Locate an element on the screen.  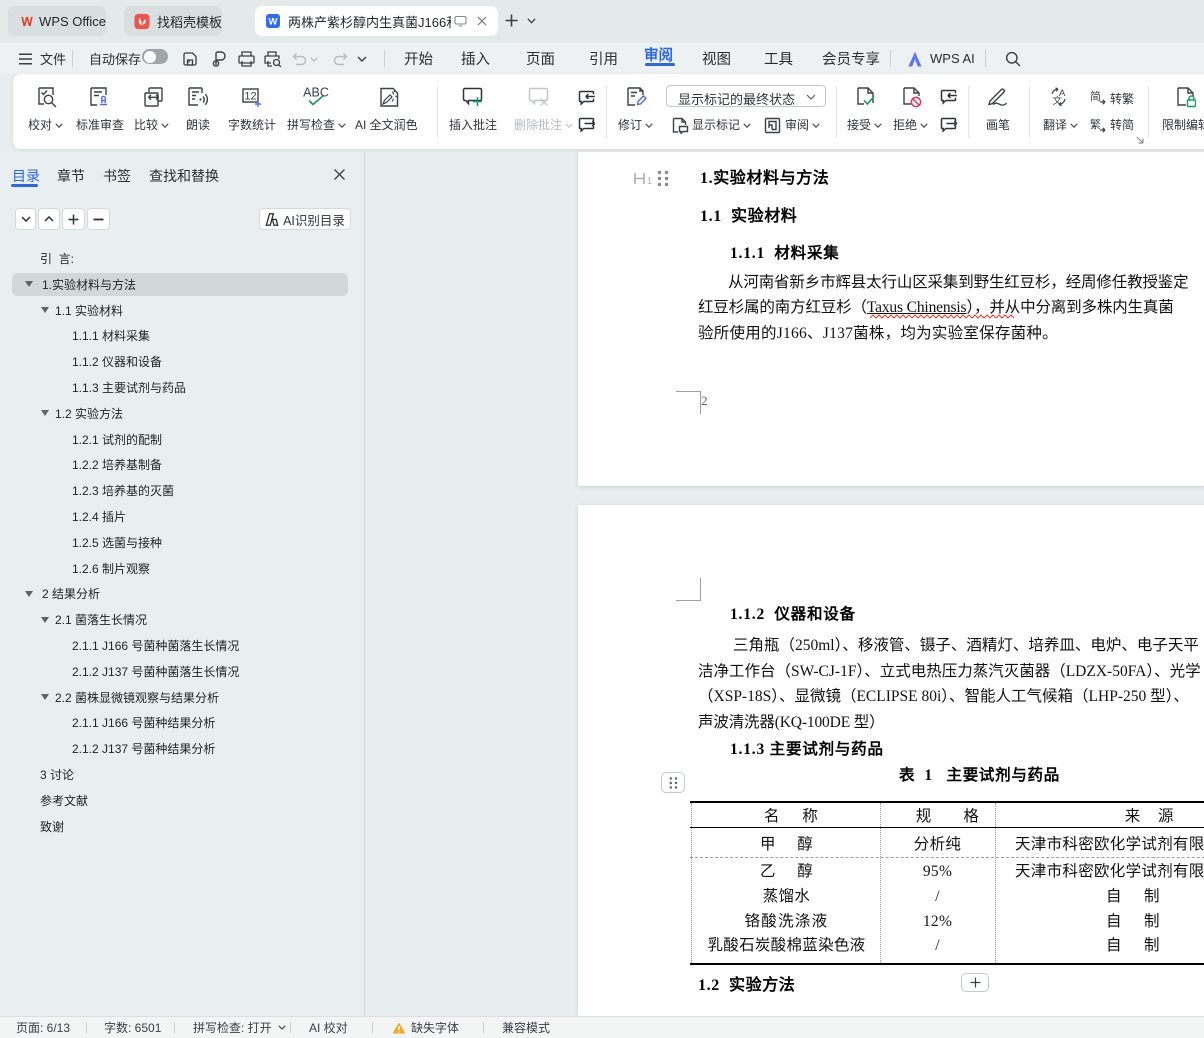
svg-text: 1 is located at coordinates (649, 180).